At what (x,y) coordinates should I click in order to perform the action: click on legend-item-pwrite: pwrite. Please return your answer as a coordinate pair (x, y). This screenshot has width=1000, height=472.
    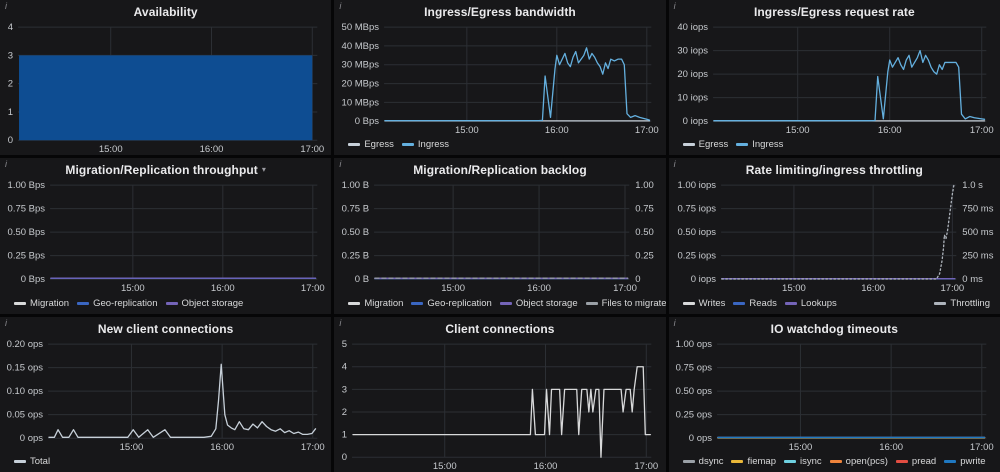
    Looking at the image, I should click on (965, 461).